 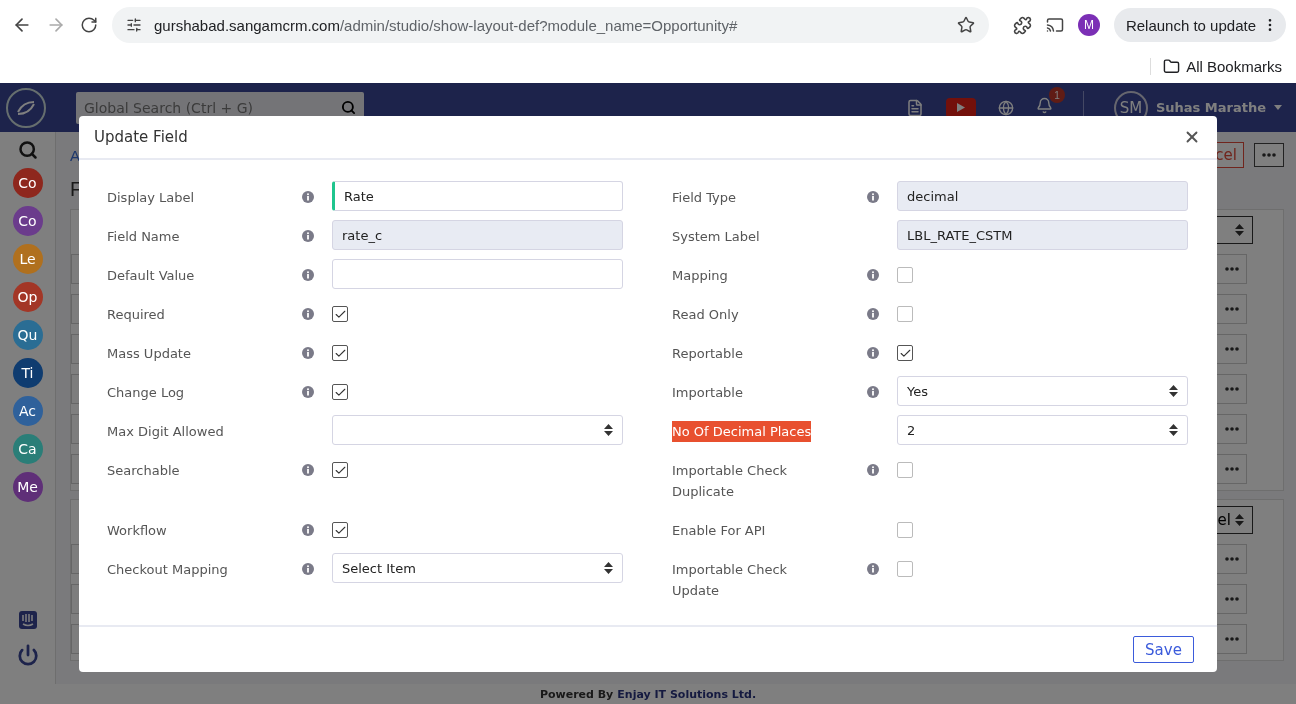 I want to click on address-bar: gurshabad.sangamcrm.com/admin/studio/show-layout-def?module_name=Opportunity#, so click(x=550, y=25).